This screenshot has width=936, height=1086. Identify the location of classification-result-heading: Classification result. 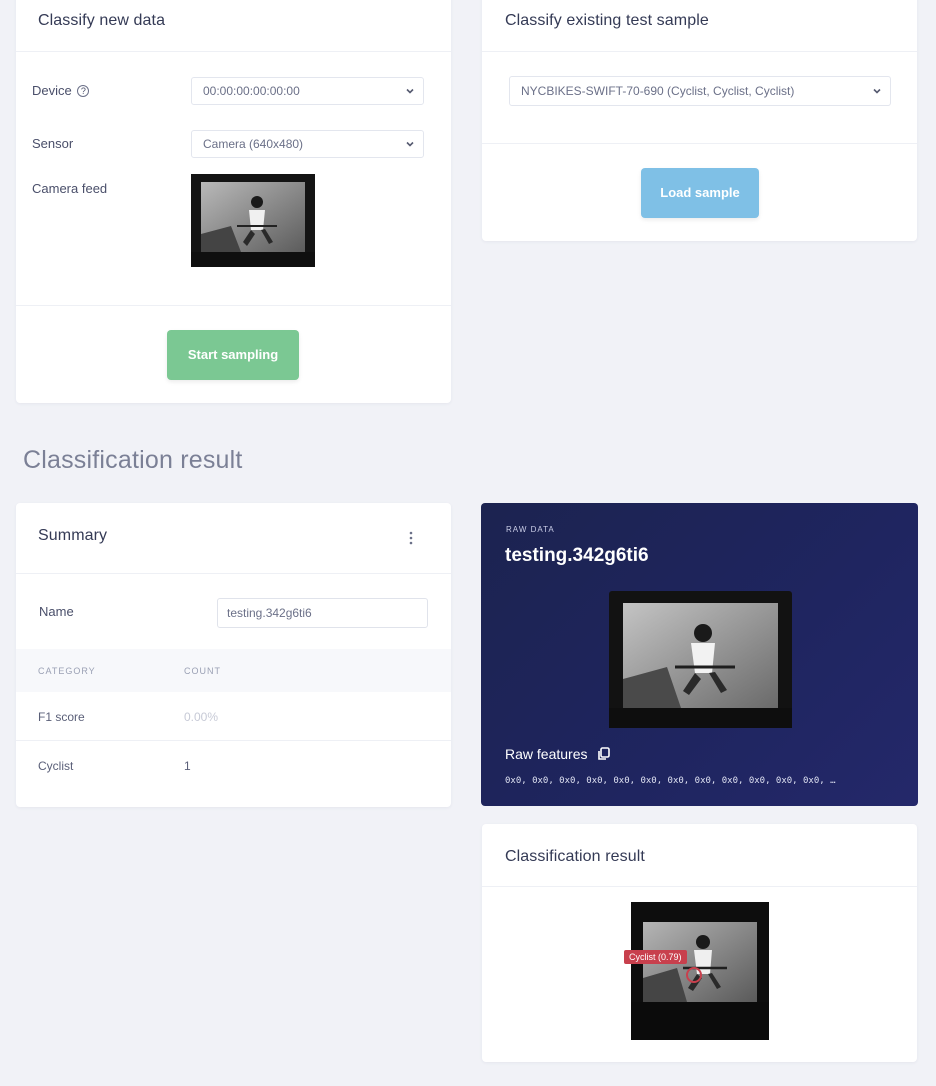
(133, 460).